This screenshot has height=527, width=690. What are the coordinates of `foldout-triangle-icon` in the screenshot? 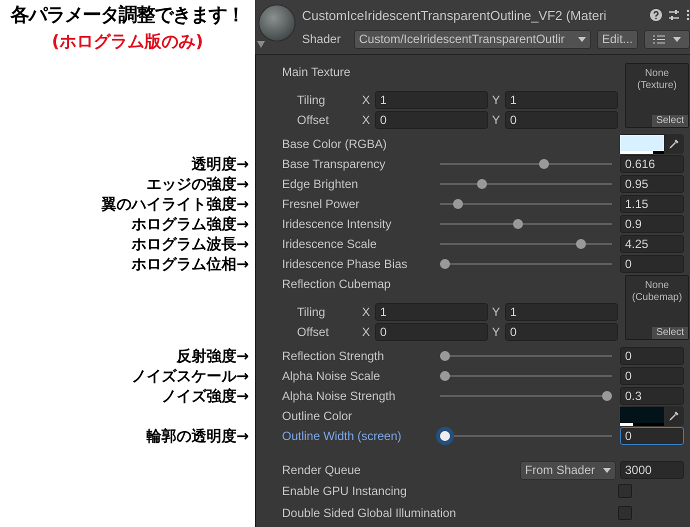 It's located at (261, 44).